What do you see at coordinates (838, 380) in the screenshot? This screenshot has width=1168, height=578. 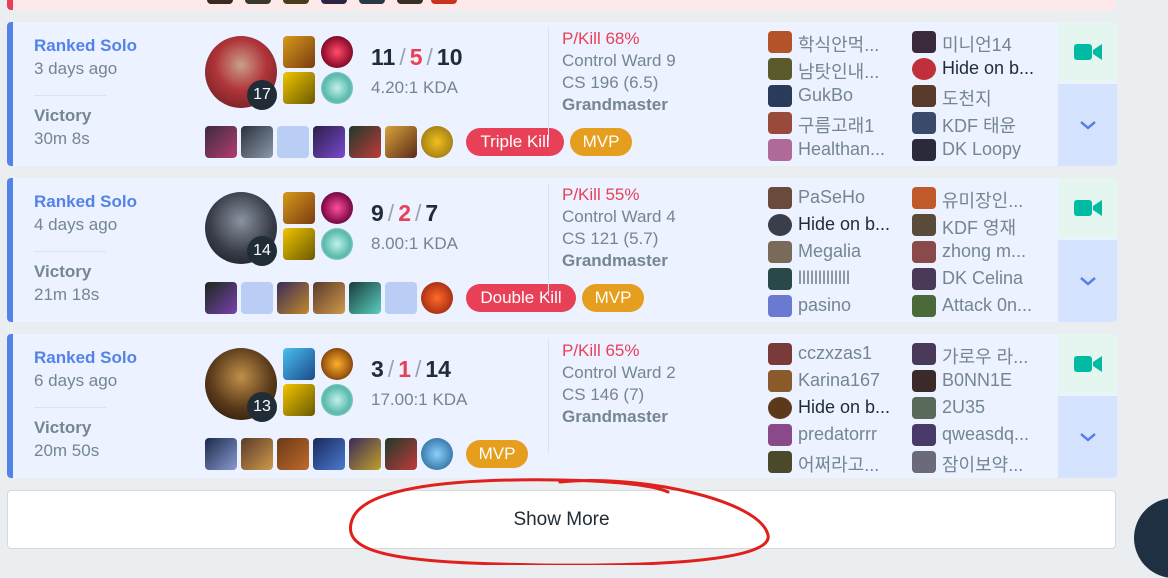 I see `participant: Karina167` at bounding box center [838, 380].